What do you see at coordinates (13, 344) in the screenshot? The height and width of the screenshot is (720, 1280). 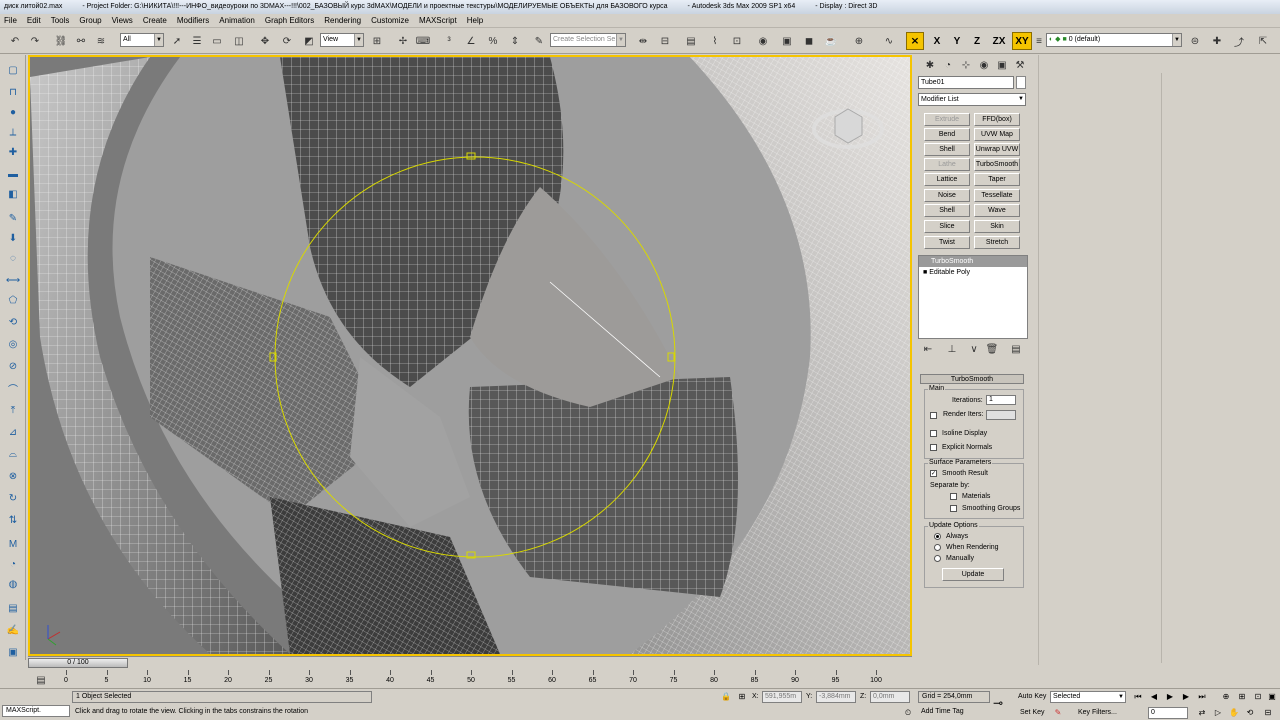 I see `ring-icon: ◎` at bounding box center [13, 344].